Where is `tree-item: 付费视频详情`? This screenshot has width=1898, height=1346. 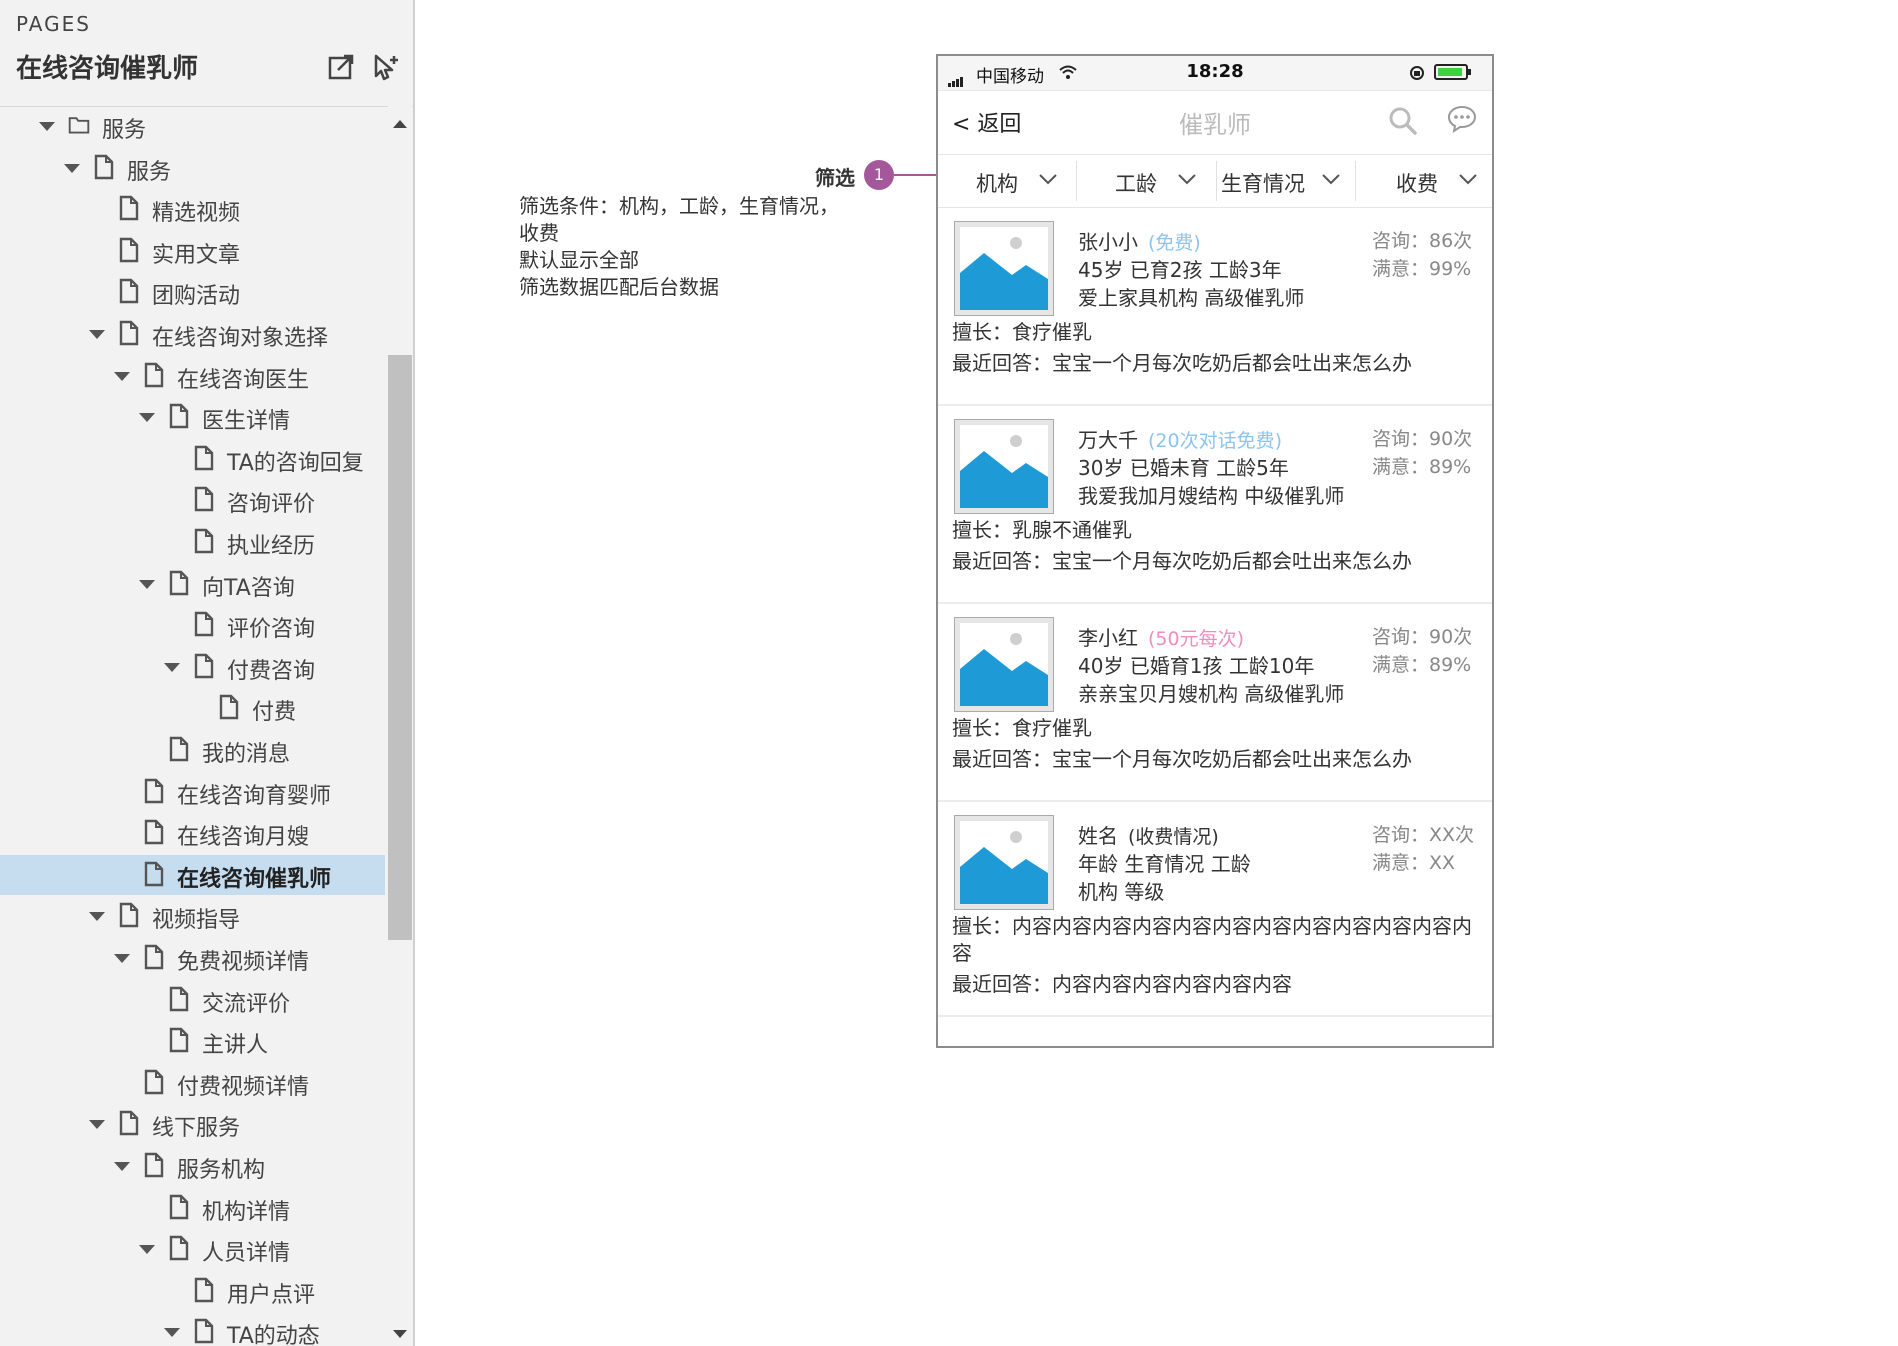
tree-item: 付费视频详情 is located at coordinates (192, 1083).